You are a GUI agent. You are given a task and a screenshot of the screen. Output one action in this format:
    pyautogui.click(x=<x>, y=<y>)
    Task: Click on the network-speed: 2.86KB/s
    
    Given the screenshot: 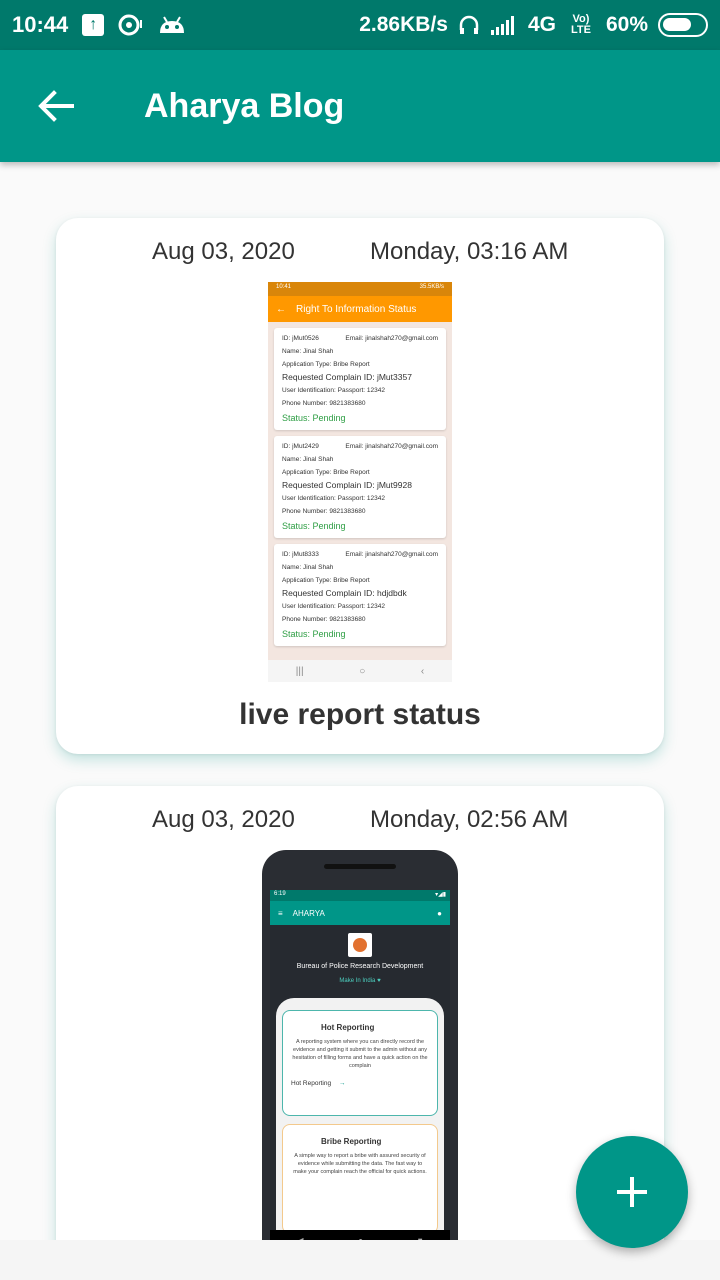 What is the action you would take?
    pyautogui.click(x=403, y=24)
    